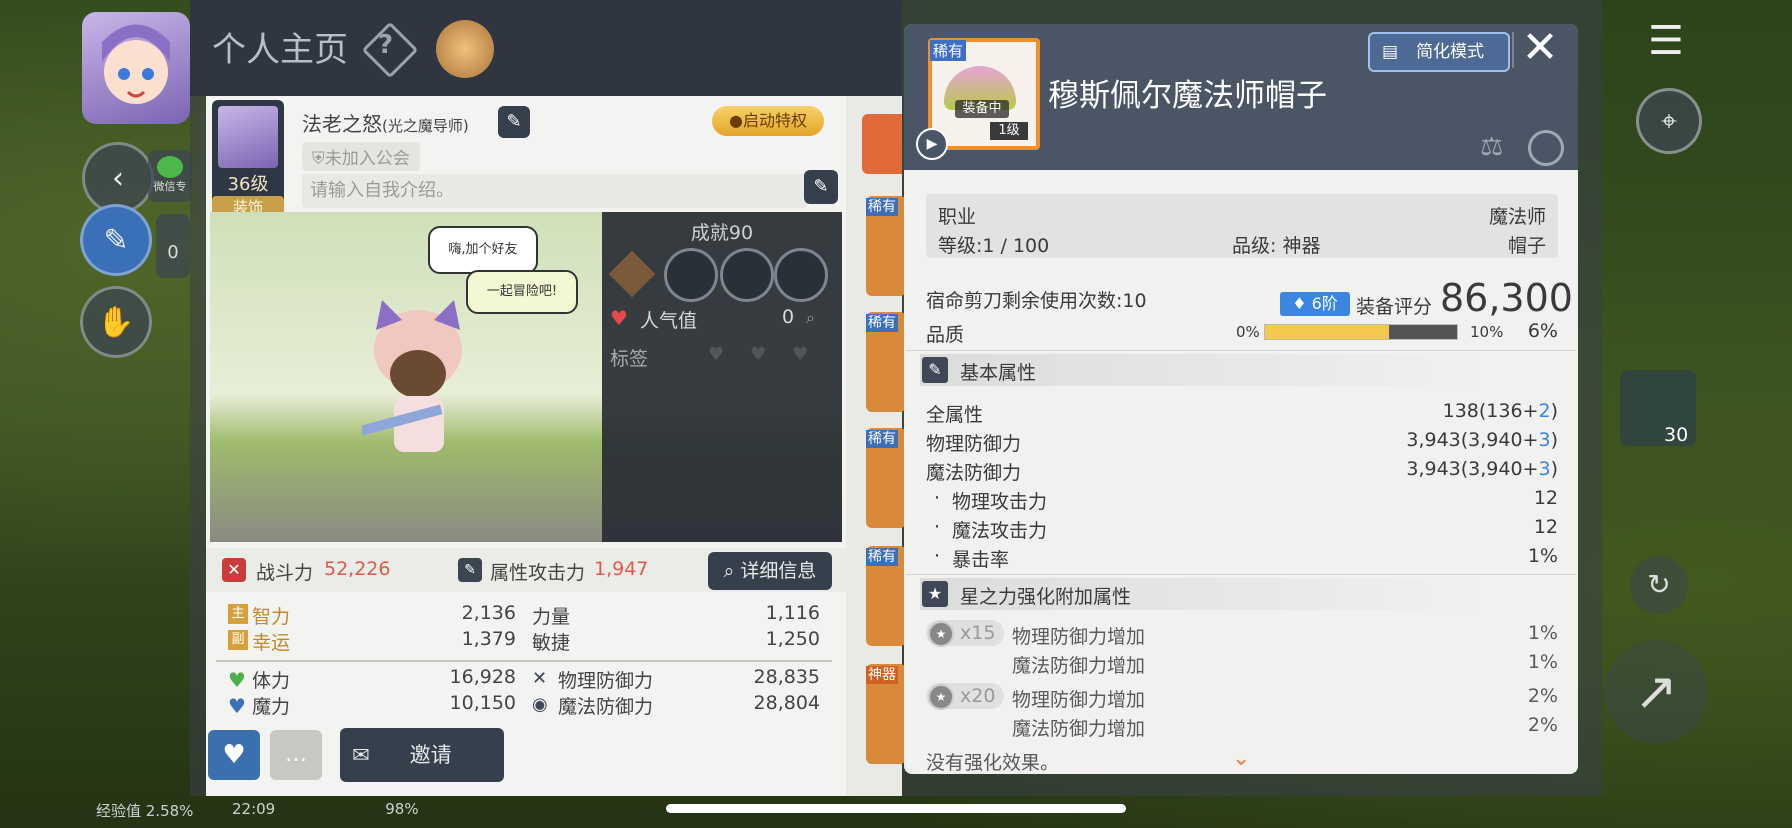  I want to click on like-button: ♥, so click(234, 755).